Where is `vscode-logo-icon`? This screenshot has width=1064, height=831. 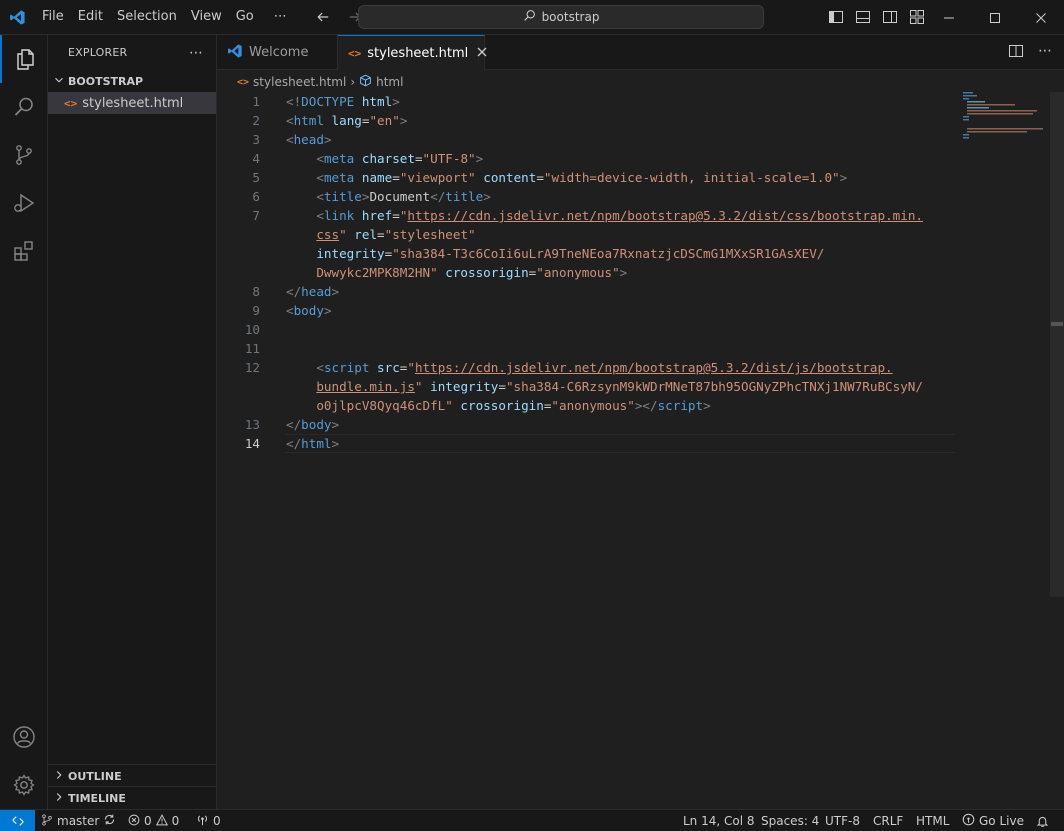 vscode-logo-icon is located at coordinates (17, 17).